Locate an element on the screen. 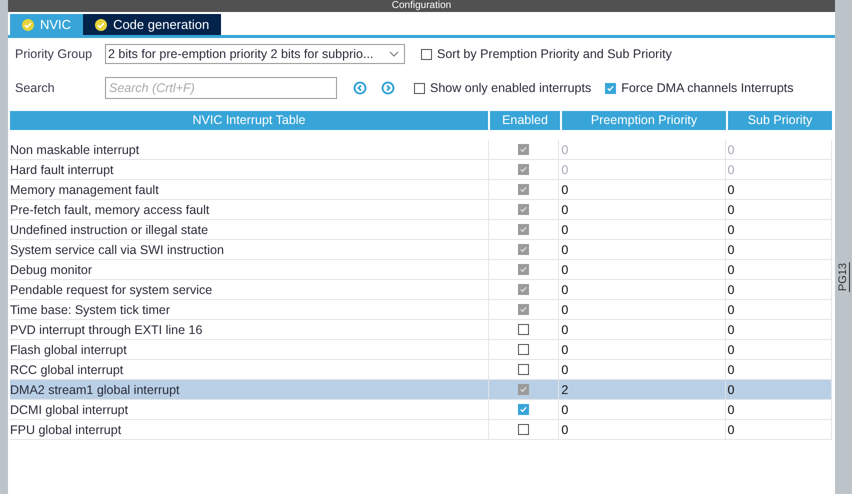 The width and height of the screenshot is (852, 494). table-row: Pendable request for system service 0 0 is located at coordinates (421, 290).